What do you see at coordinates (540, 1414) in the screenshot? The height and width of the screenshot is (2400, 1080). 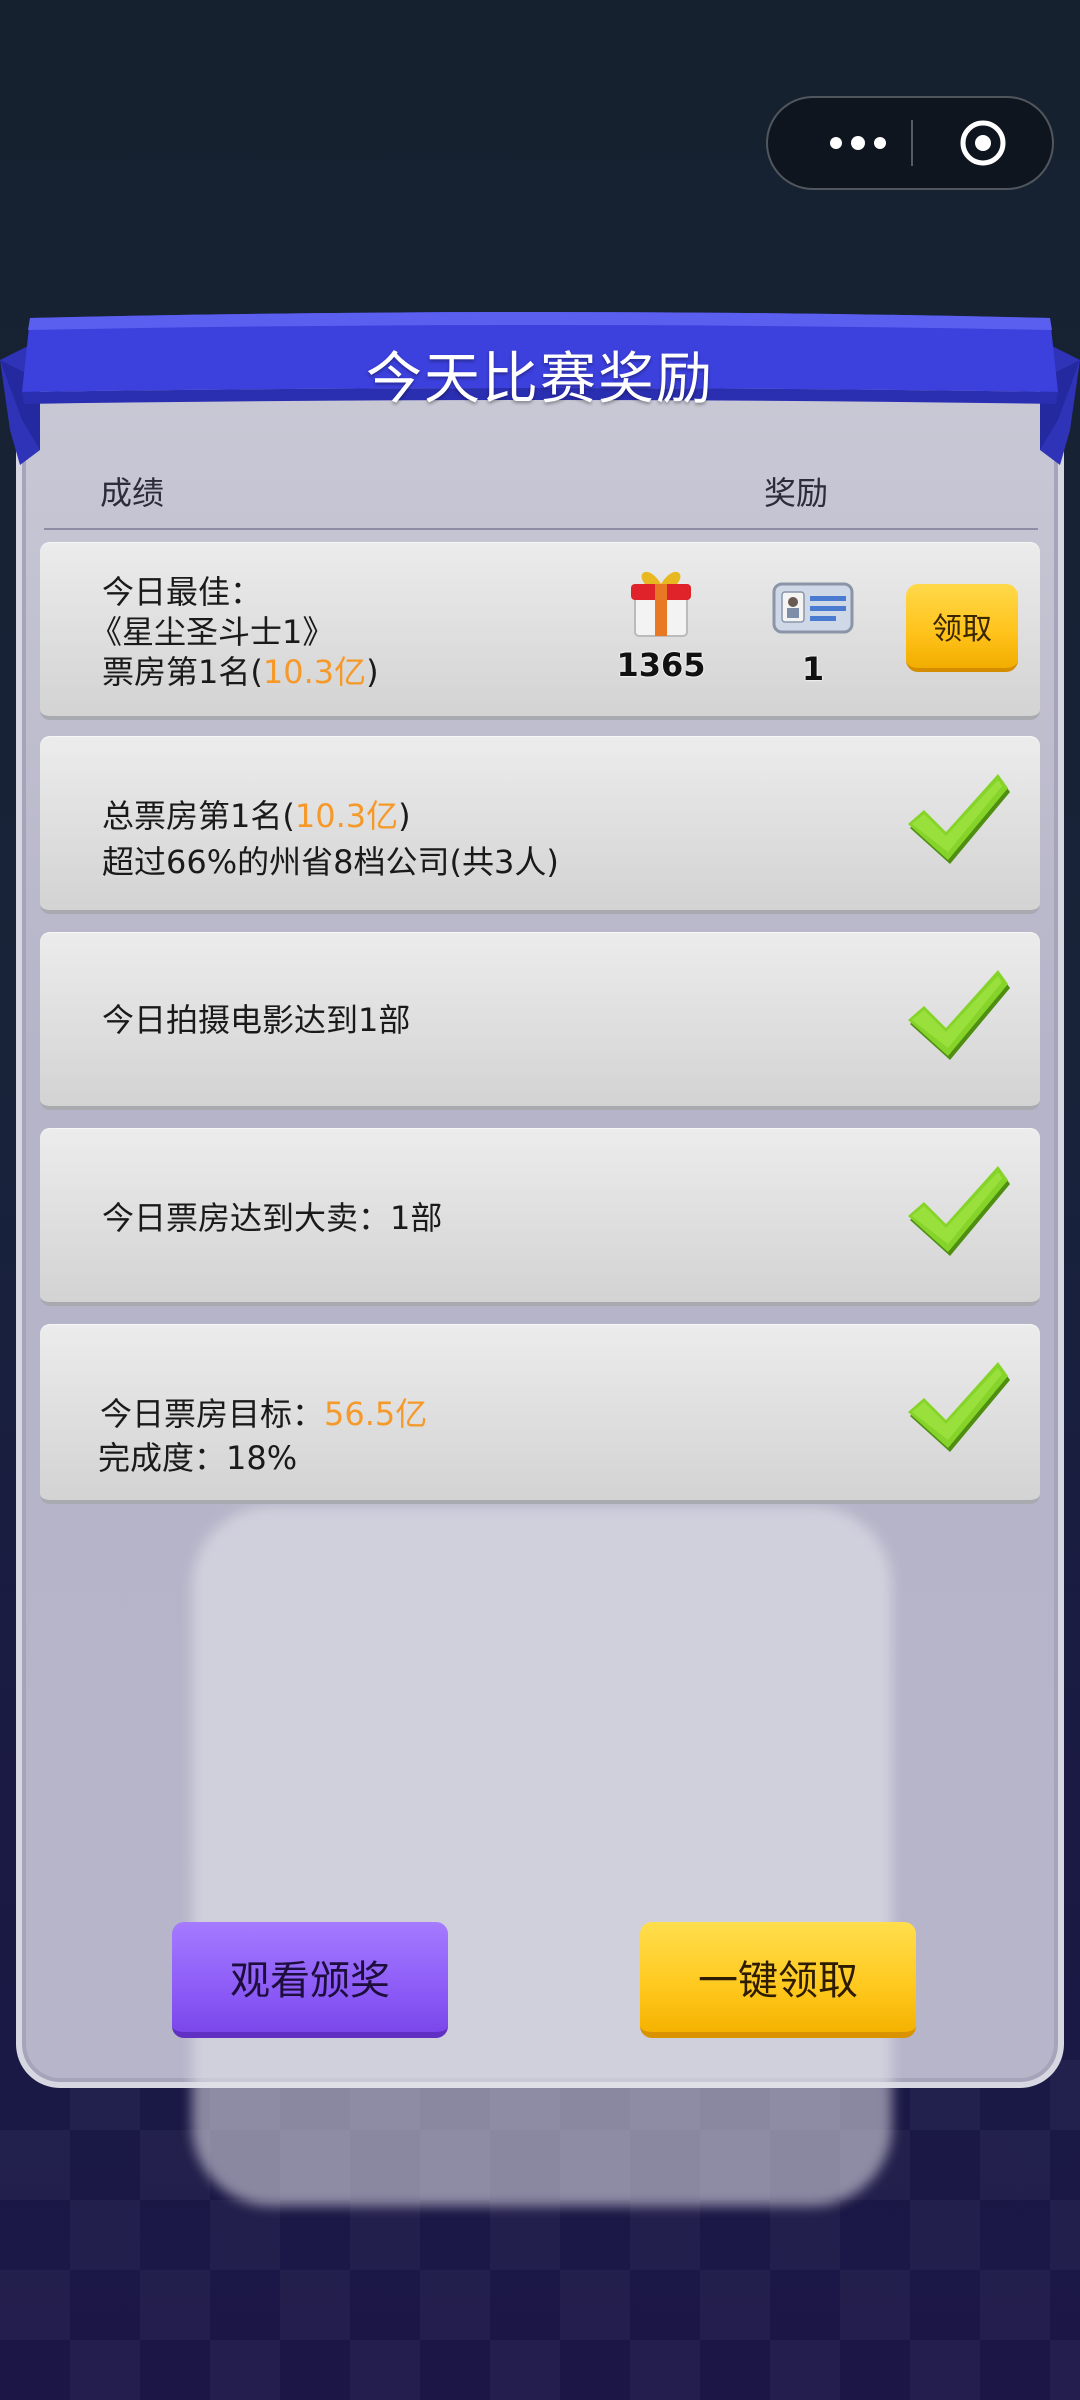 I see `achievement-row-target: 今日票房目标：56.5亿 完成度：18%` at bounding box center [540, 1414].